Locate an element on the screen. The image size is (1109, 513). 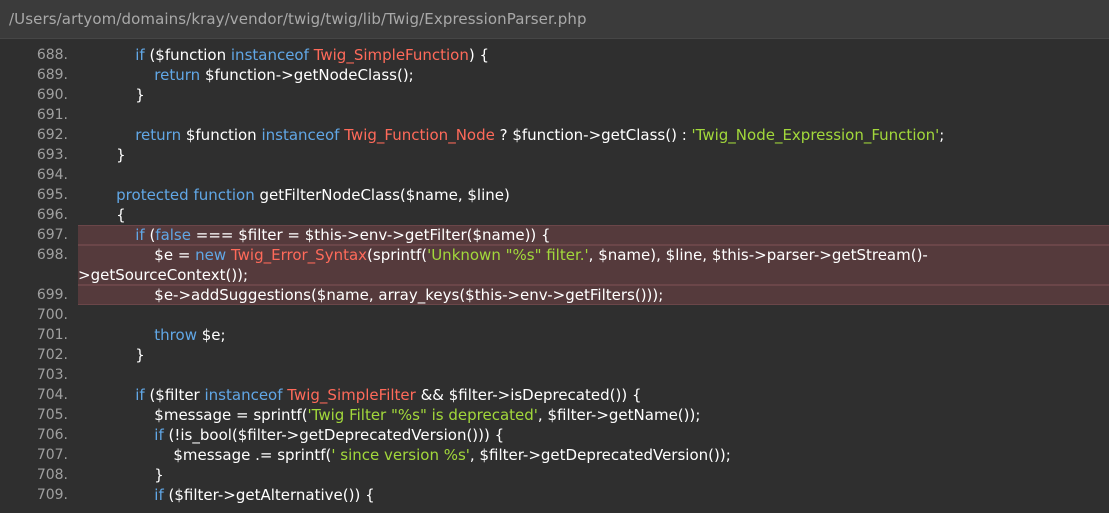
code-line: 702. } is located at coordinates (554, 355).